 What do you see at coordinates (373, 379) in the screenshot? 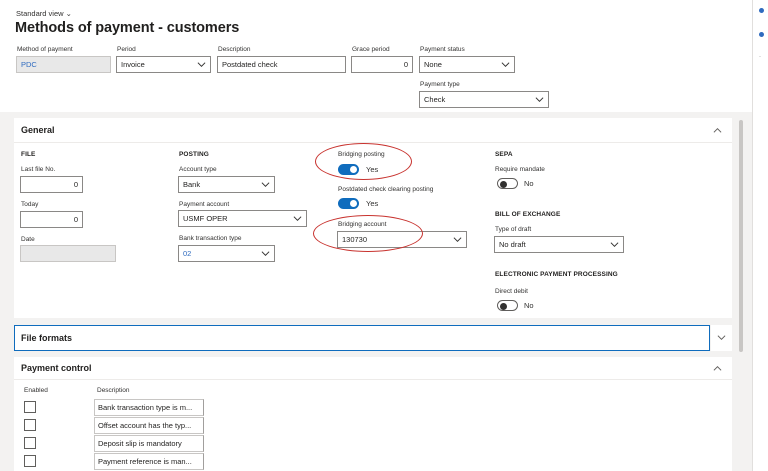
I see `divider` at bounding box center [373, 379].